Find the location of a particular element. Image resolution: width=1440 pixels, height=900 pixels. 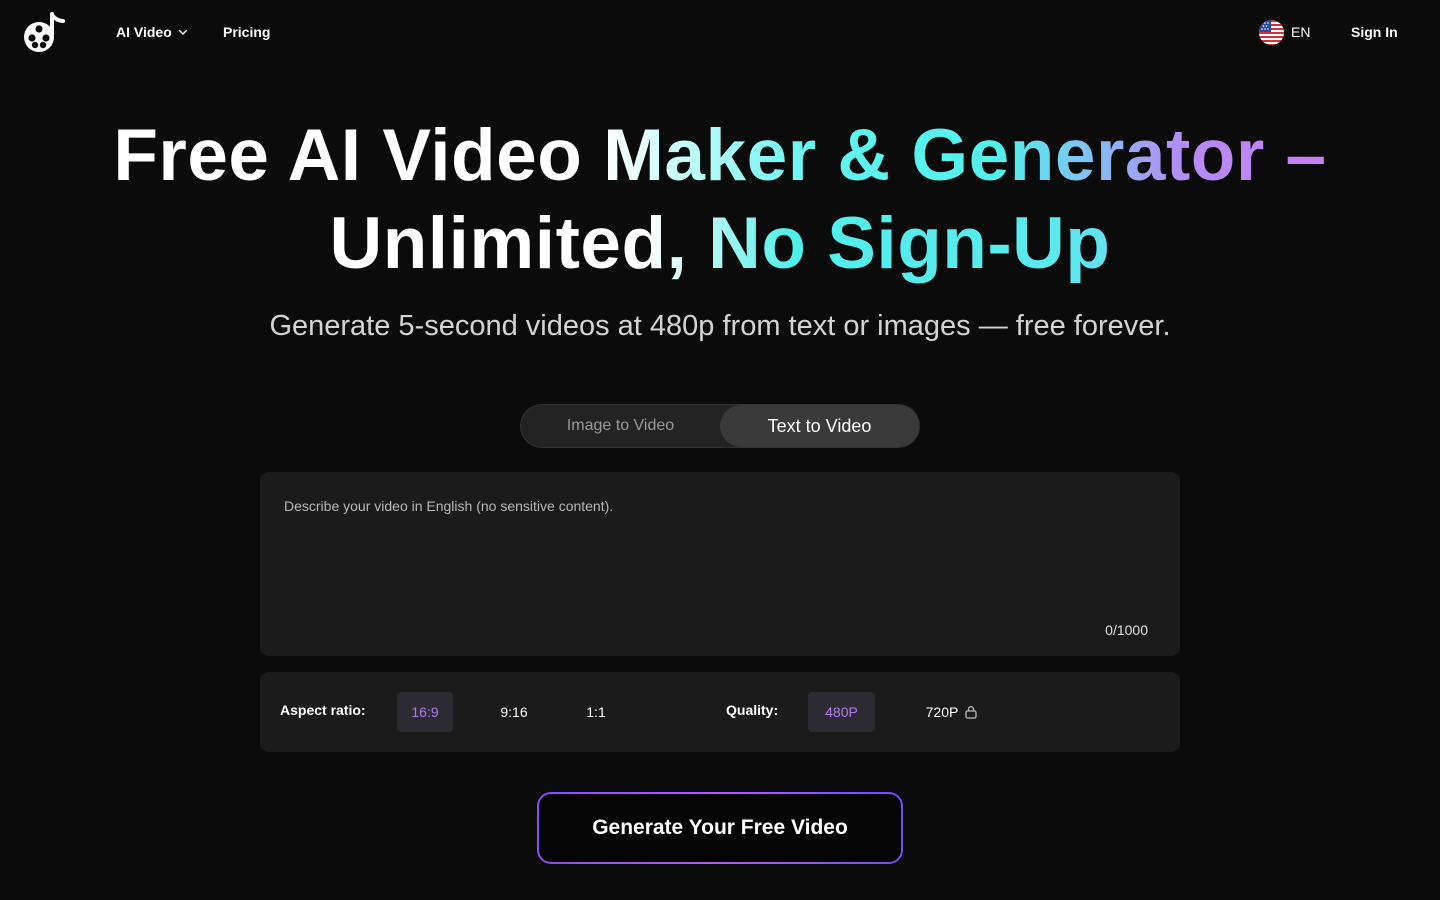

tab-text-to-video: Text to Video is located at coordinates (819, 426).